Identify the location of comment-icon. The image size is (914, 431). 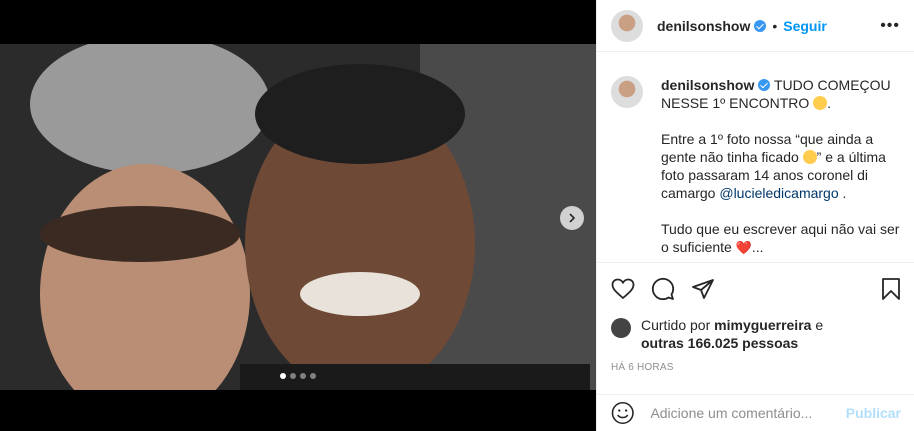
(663, 289).